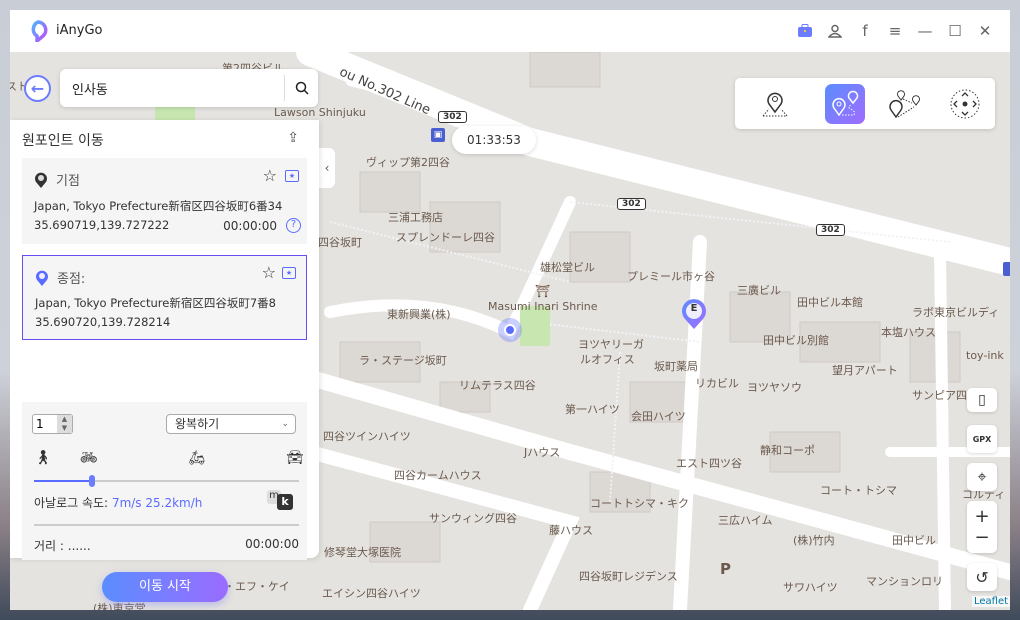 Image resolution: width=1020 pixels, height=620 pixels. I want to click on scooter-icon: 🛵︎, so click(197, 458).